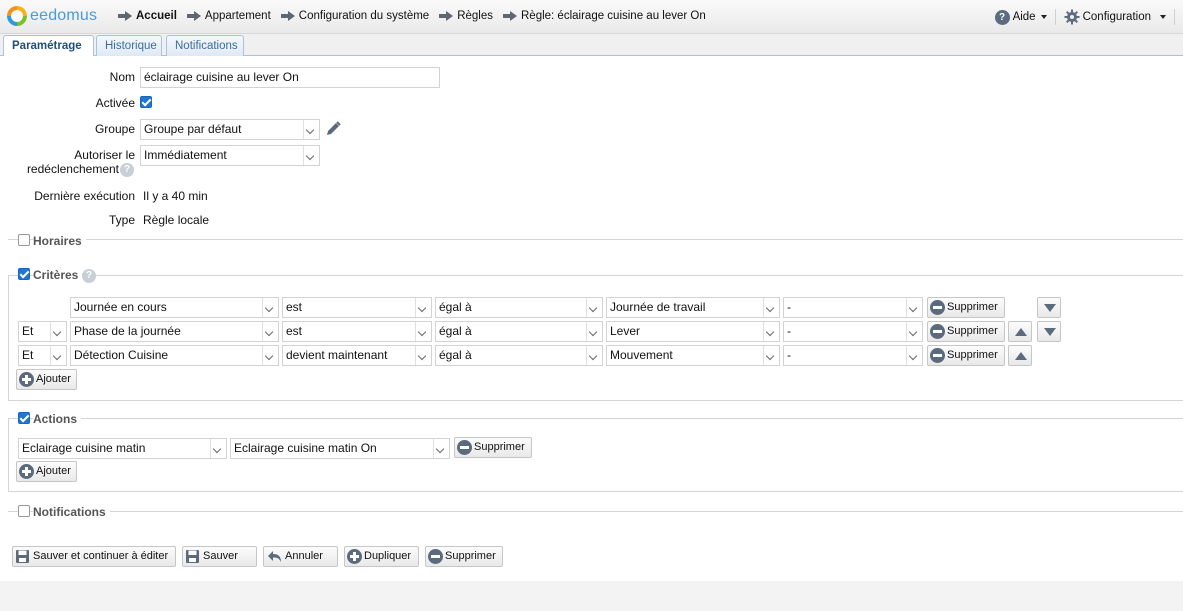  Describe the element at coordinates (446, 16) in the screenshot. I see `arrow-right-icon` at that location.